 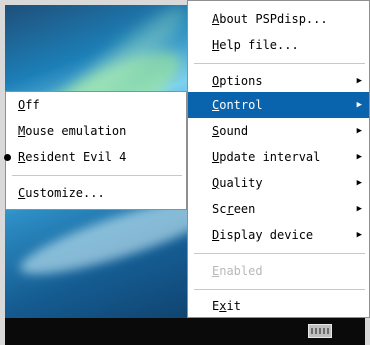 What do you see at coordinates (278, 81) in the screenshot?
I see `menu-item-options: Options ▶` at bounding box center [278, 81].